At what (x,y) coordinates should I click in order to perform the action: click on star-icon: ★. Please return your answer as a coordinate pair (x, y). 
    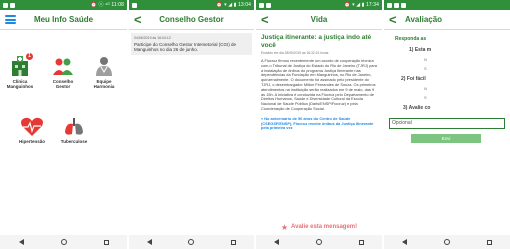
    Looking at the image, I should click on (284, 227).